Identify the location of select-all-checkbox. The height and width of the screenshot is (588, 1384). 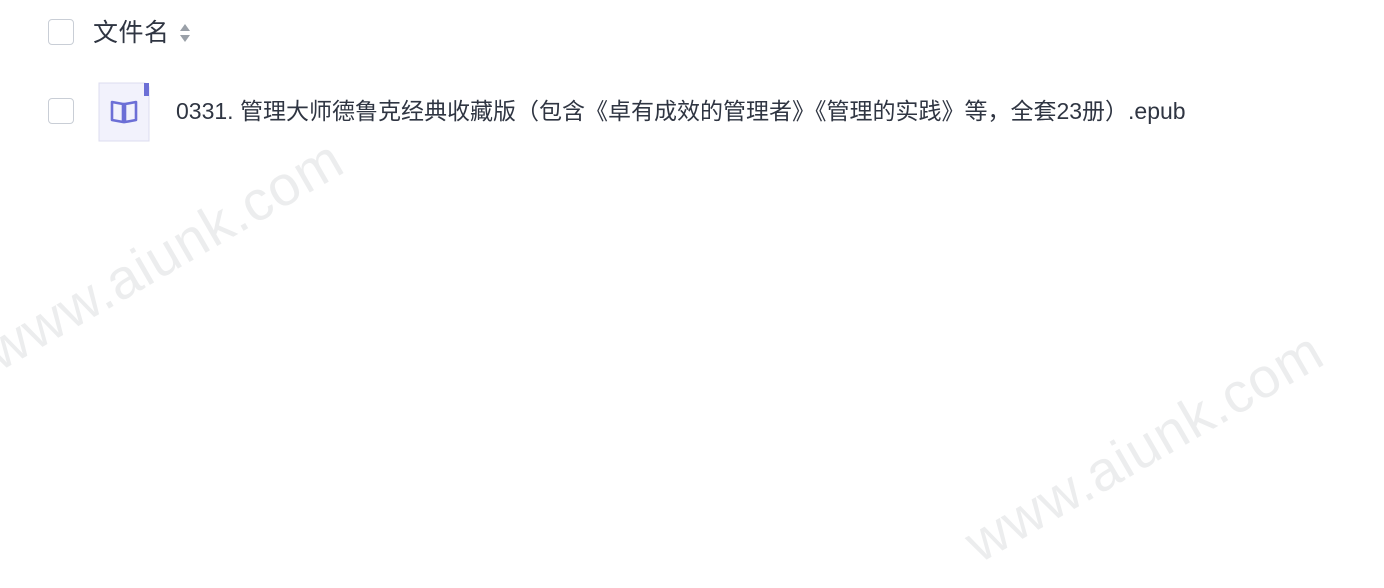
(61, 32).